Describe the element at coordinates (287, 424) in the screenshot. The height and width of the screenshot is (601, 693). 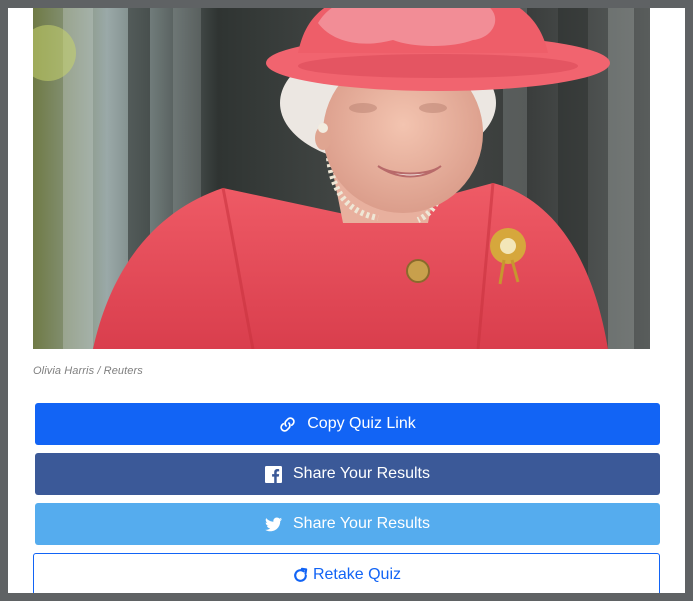
I see `link-icon` at that location.